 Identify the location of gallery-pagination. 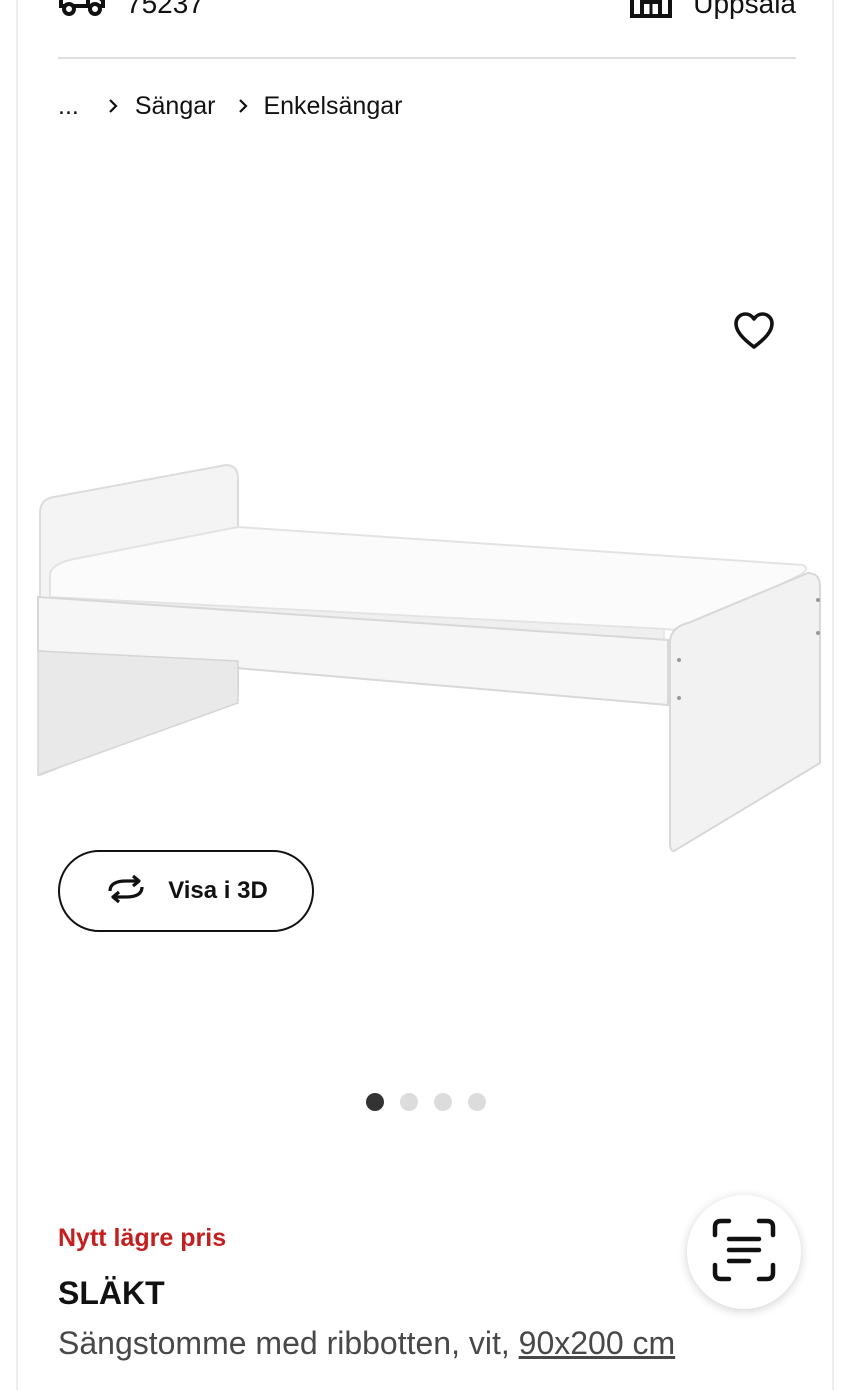
(426, 1102).